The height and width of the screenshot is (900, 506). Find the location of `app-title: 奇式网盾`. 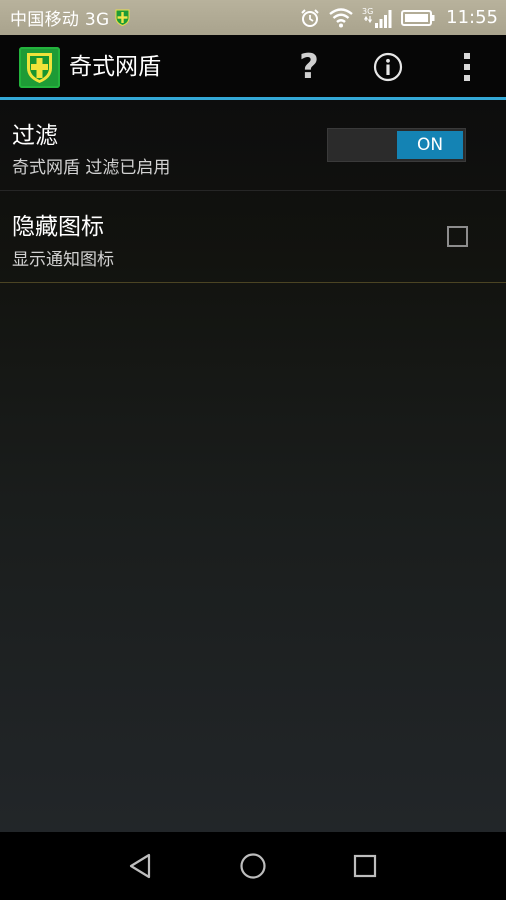

app-title: 奇式网盾 is located at coordinates (115, 67).